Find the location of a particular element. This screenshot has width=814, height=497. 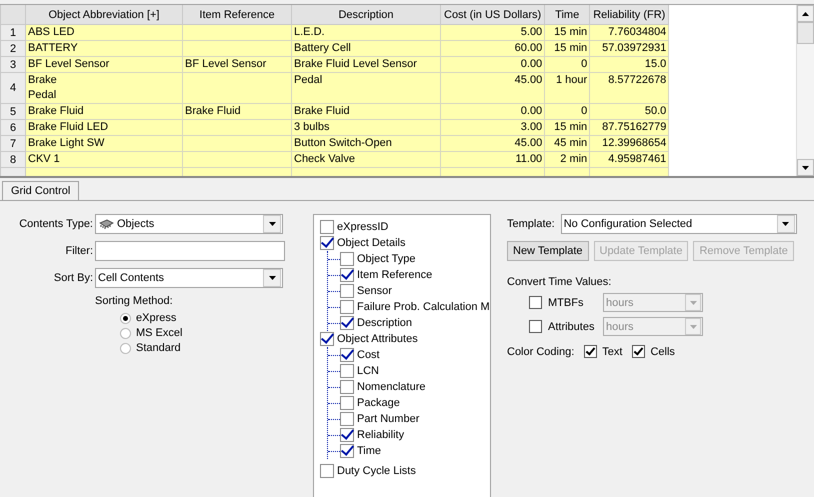

table-cell: Brake Pedal is located at coordinates (104, 88).